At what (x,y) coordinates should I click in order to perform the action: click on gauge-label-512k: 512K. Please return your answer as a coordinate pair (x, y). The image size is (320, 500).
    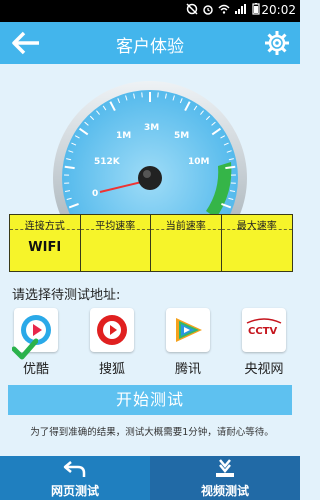
    Looking at the image, I should click on (107, 162).